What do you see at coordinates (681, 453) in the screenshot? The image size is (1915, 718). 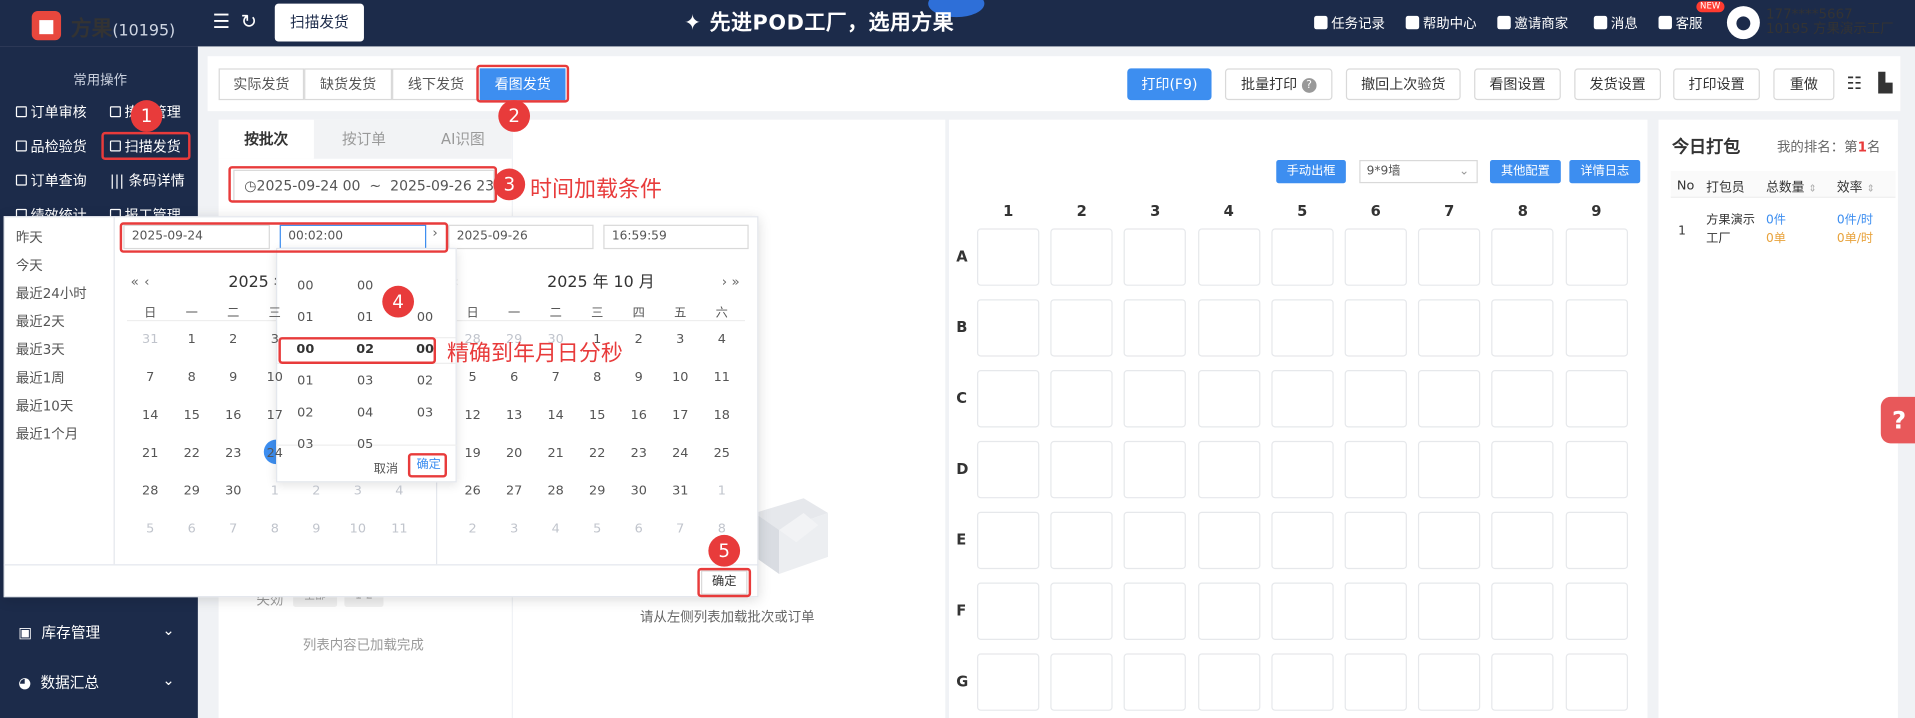 I see `calendar-day: 24` at bounding box center [681, 453].